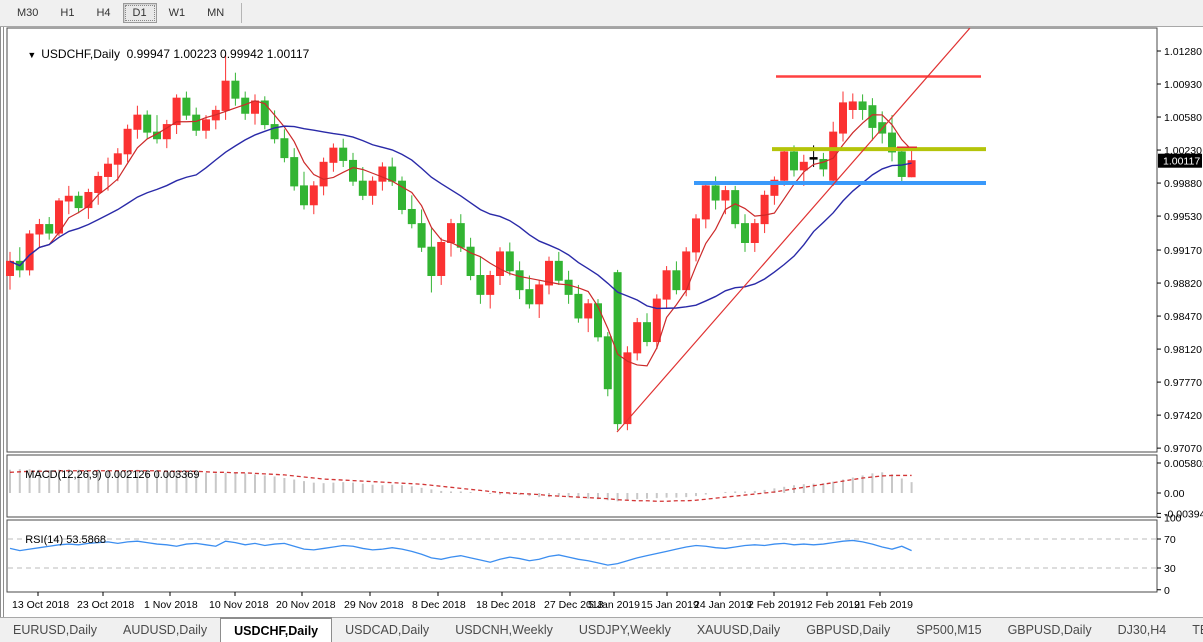 This screenshot has width=1203, height=642. Describe the element at coordinates (625, 630) in the screenshot. I see `tab-usdjpy-weekly: USDJPY,Weekly` at that location.